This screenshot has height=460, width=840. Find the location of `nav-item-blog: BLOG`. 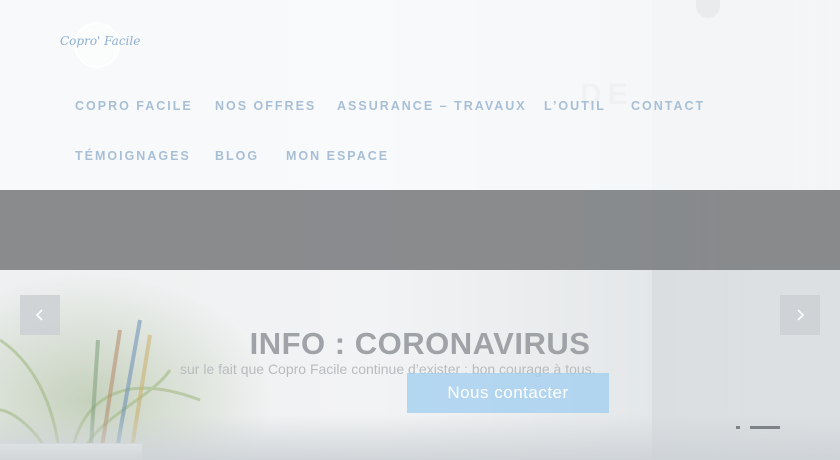

nav-item-blog: BLOG is located at coordinates (237, 156).